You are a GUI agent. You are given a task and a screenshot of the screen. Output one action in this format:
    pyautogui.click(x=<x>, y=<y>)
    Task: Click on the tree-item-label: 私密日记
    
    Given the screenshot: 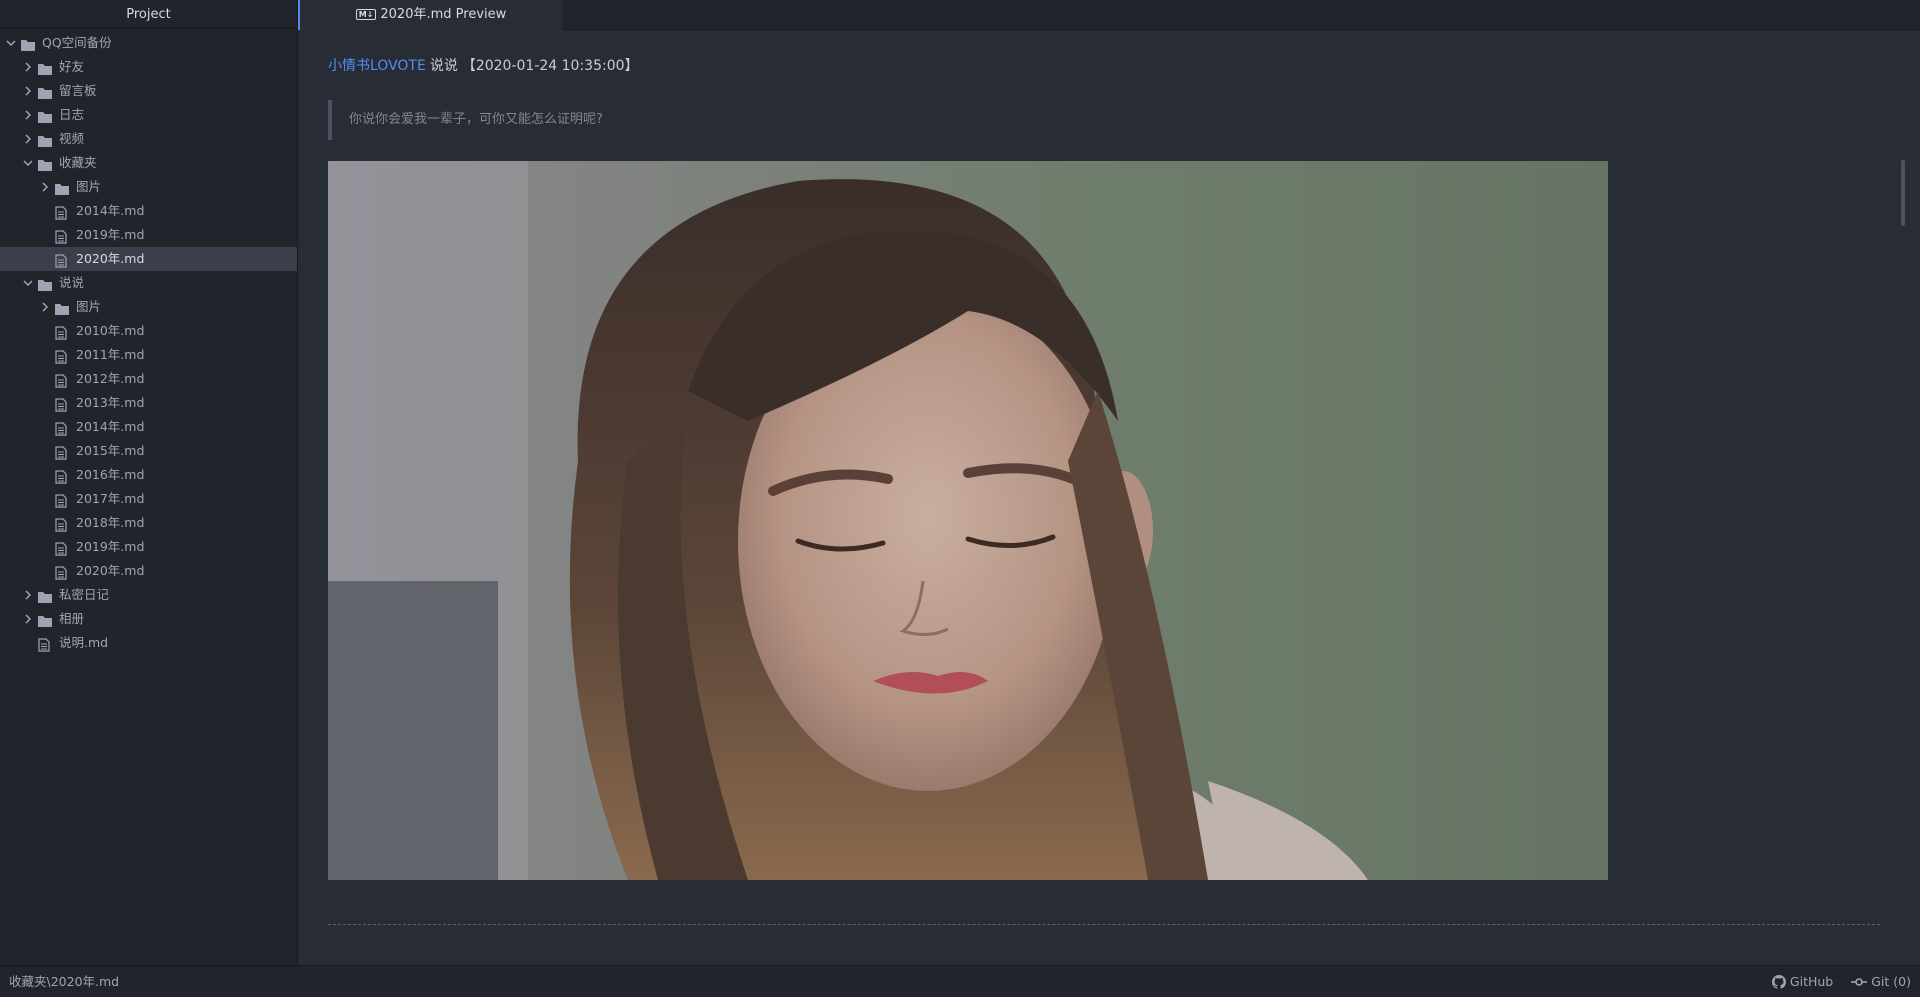 What is the action you would take?
    pyautogui.click(x=84, y=594)
    